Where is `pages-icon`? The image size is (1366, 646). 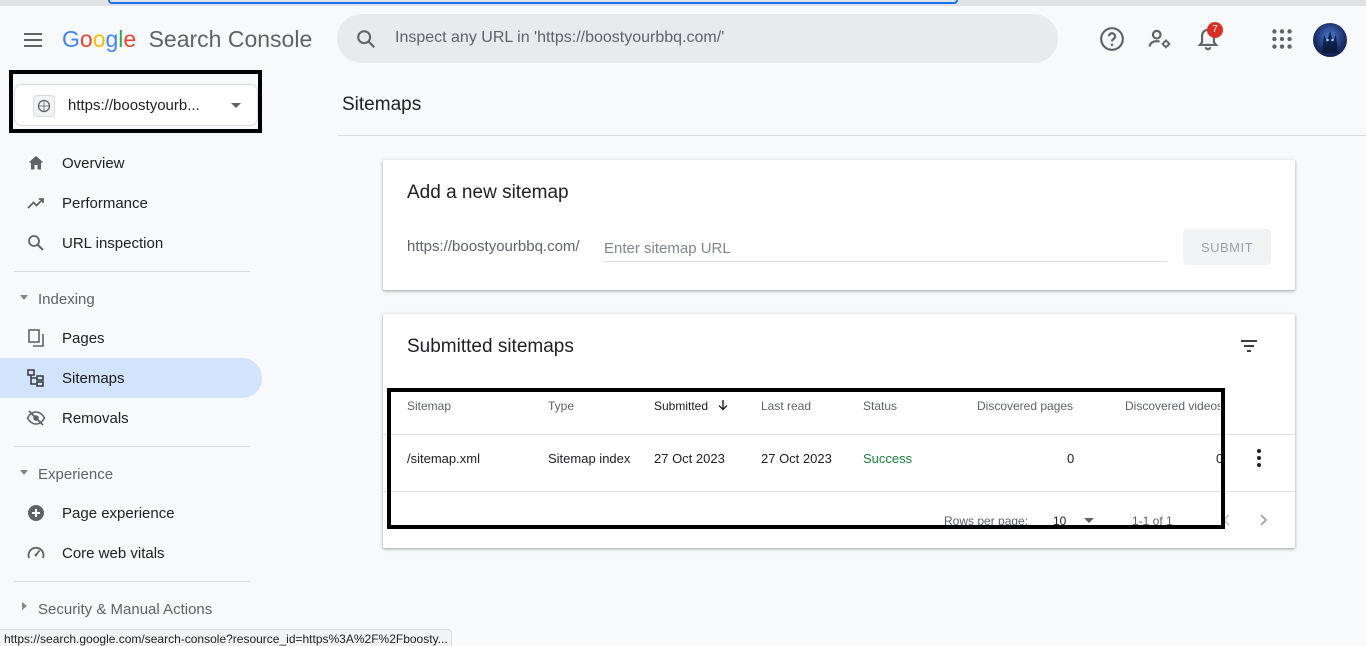
pages-icon is located at coordinates (36, 338).